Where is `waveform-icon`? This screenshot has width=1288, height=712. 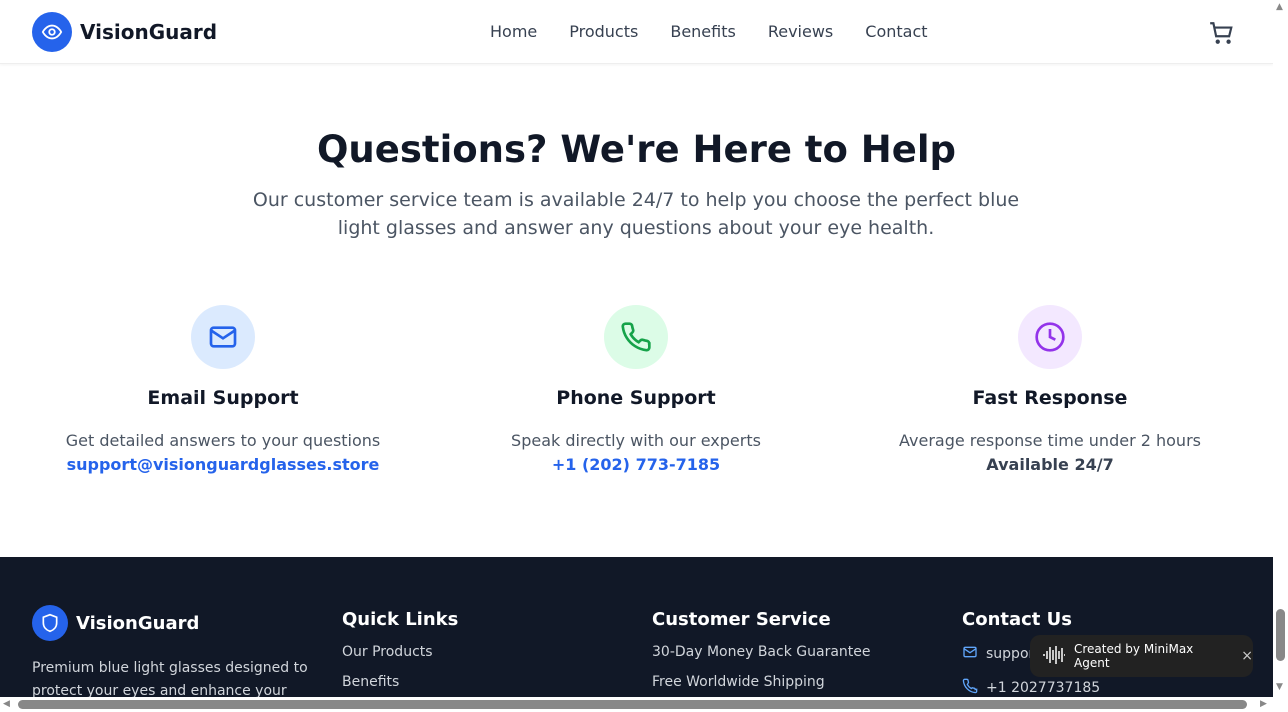 waveform-icon is located at coordinates (1054, 656).